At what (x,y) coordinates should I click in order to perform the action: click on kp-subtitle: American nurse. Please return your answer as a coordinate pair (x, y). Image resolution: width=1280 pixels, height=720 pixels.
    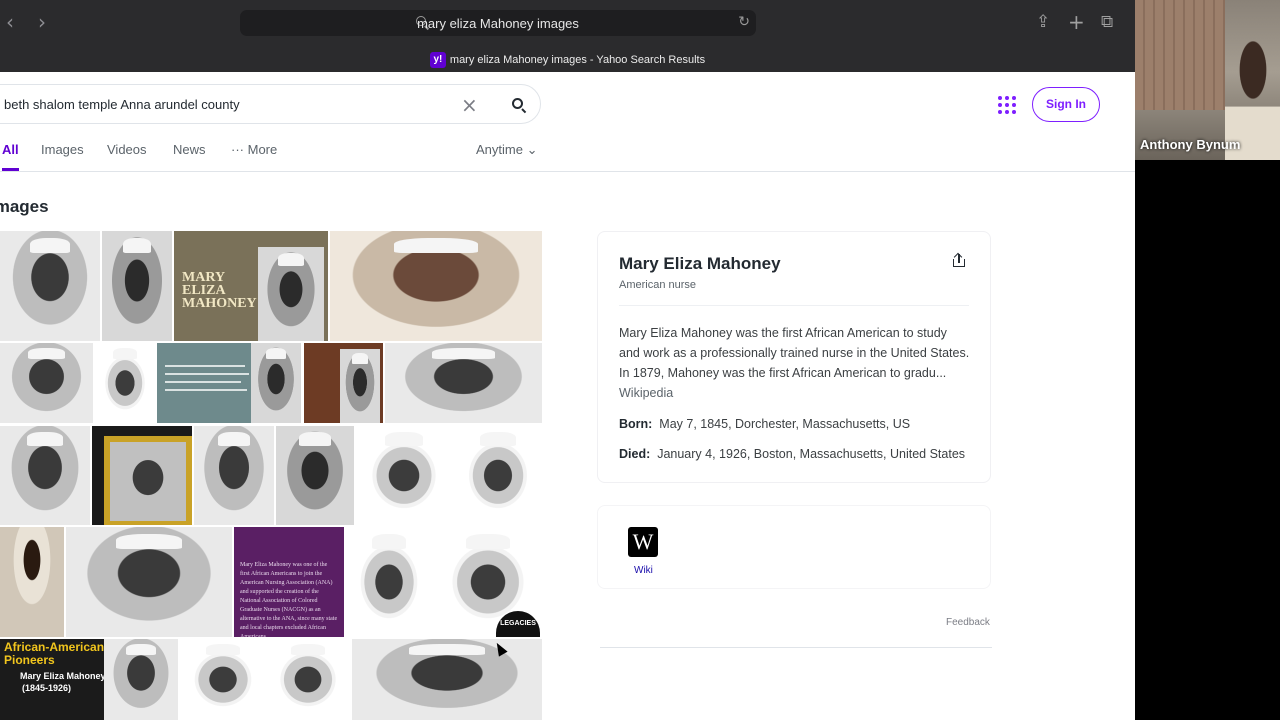
    Looking at the image, I should click on (658, 285).